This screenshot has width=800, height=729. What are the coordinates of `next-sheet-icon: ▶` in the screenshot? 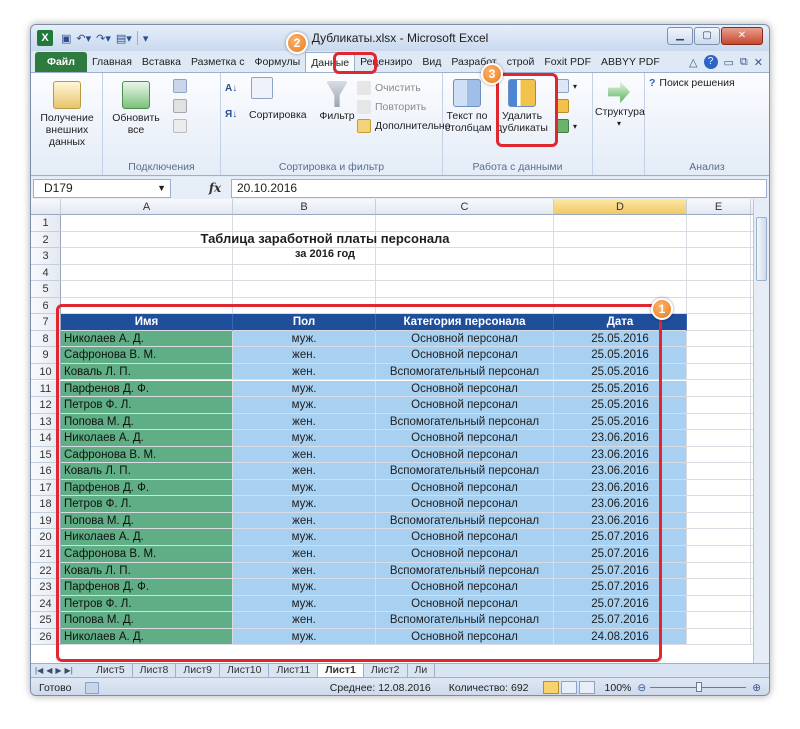 It's located at (58, 670).